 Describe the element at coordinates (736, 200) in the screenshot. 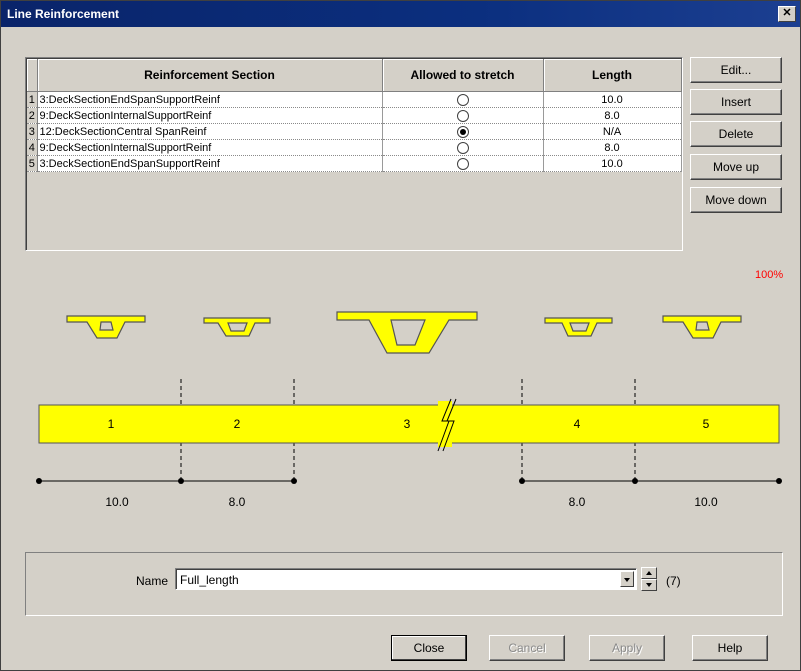

I see `move-down-button: Move down` at that location.